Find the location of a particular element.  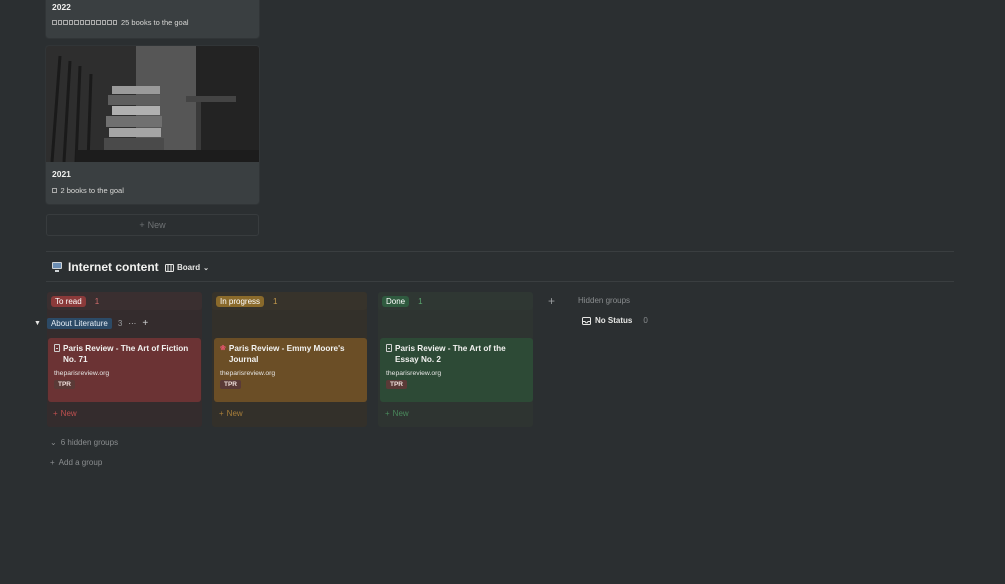

progress-boxes is located at coordinates (85, 22).